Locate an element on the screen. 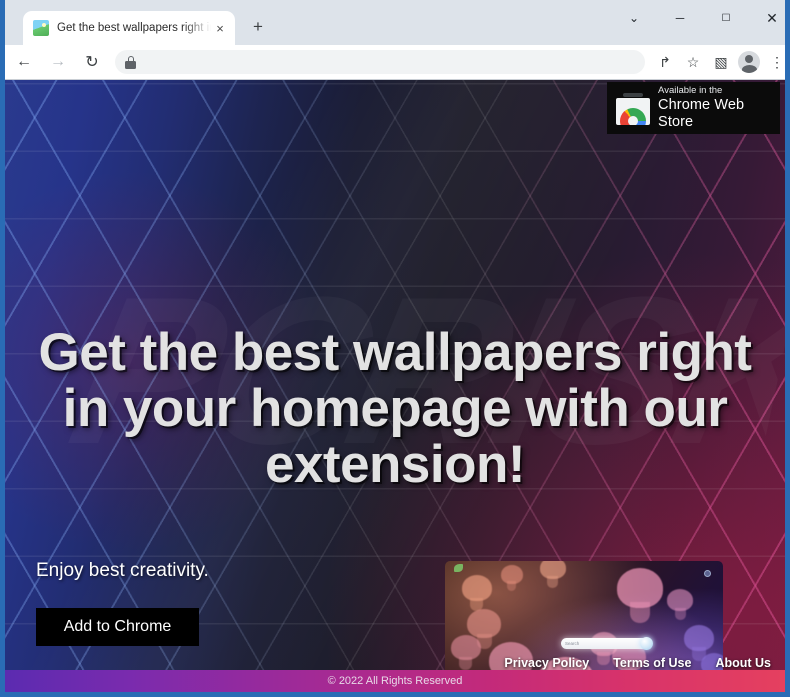 This screenshot has height=697, width=790. browser-toolbar: ← → ↻ ↱ ☆ ▧ ⋮ is located at coordinates (395, 62).